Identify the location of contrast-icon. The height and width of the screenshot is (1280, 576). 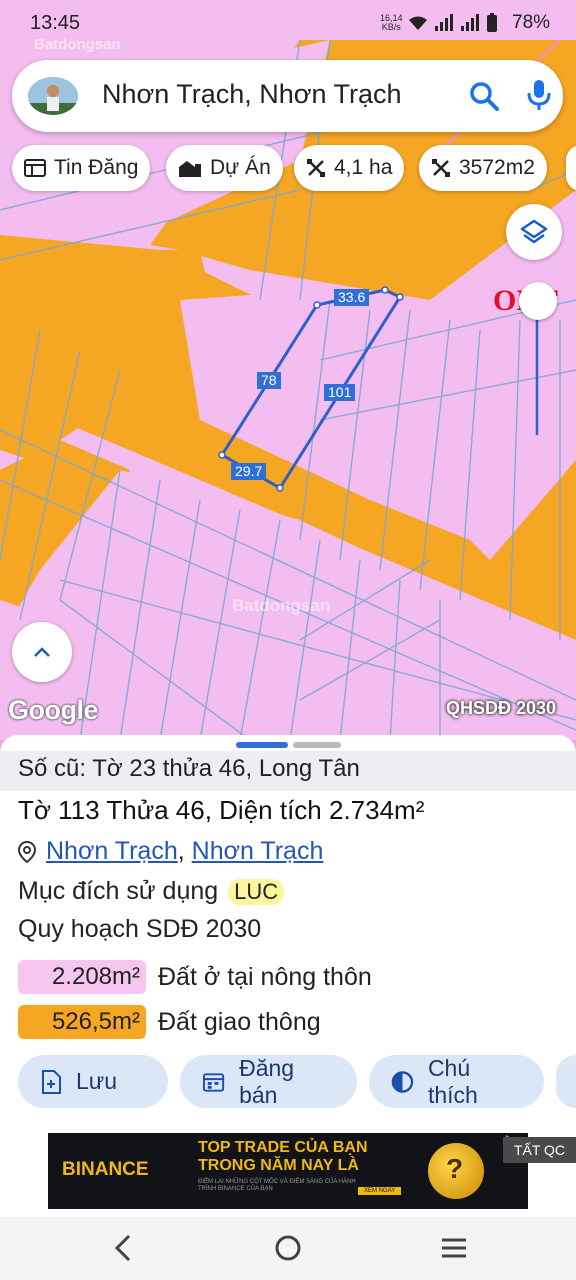
(402, 1081).